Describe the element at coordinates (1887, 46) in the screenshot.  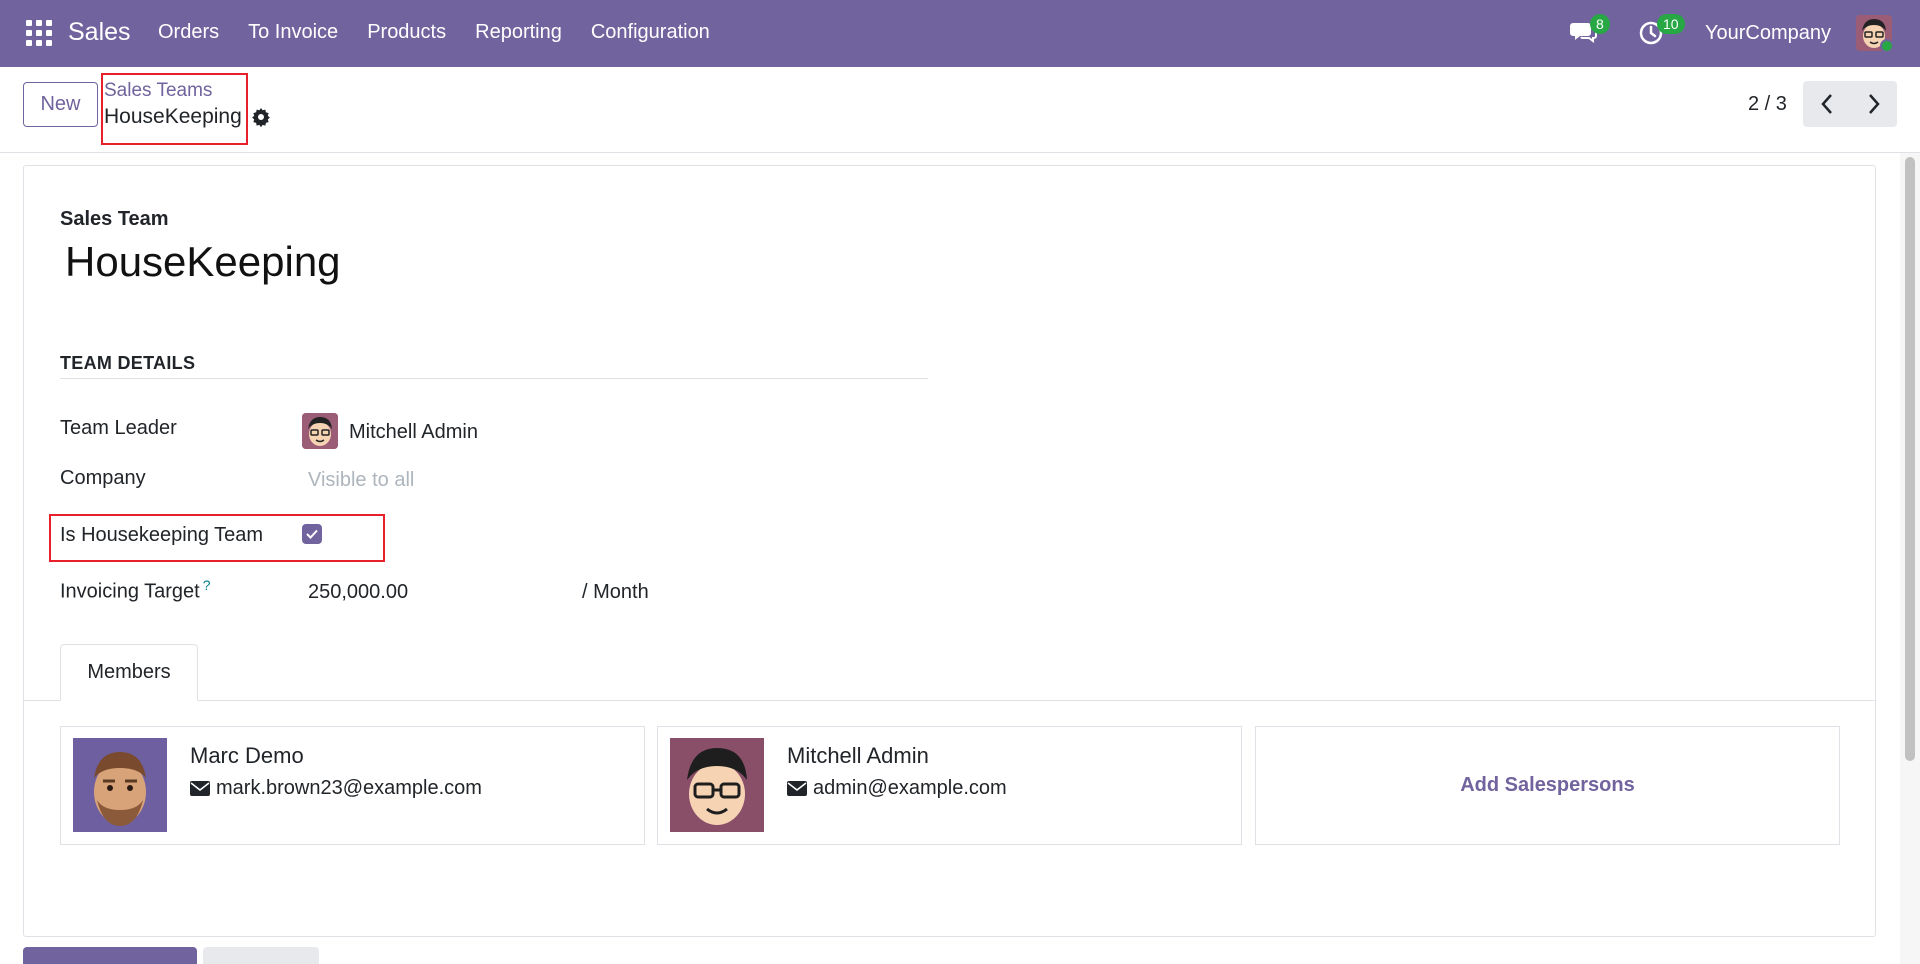
I see `online-status-dot` at that location.